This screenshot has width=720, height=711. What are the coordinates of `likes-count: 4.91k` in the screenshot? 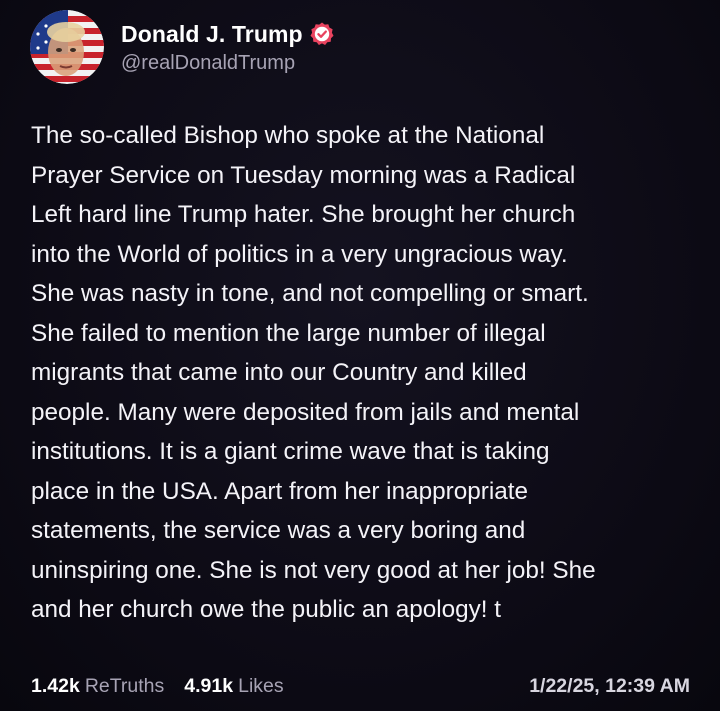 It's located at (209, 685).